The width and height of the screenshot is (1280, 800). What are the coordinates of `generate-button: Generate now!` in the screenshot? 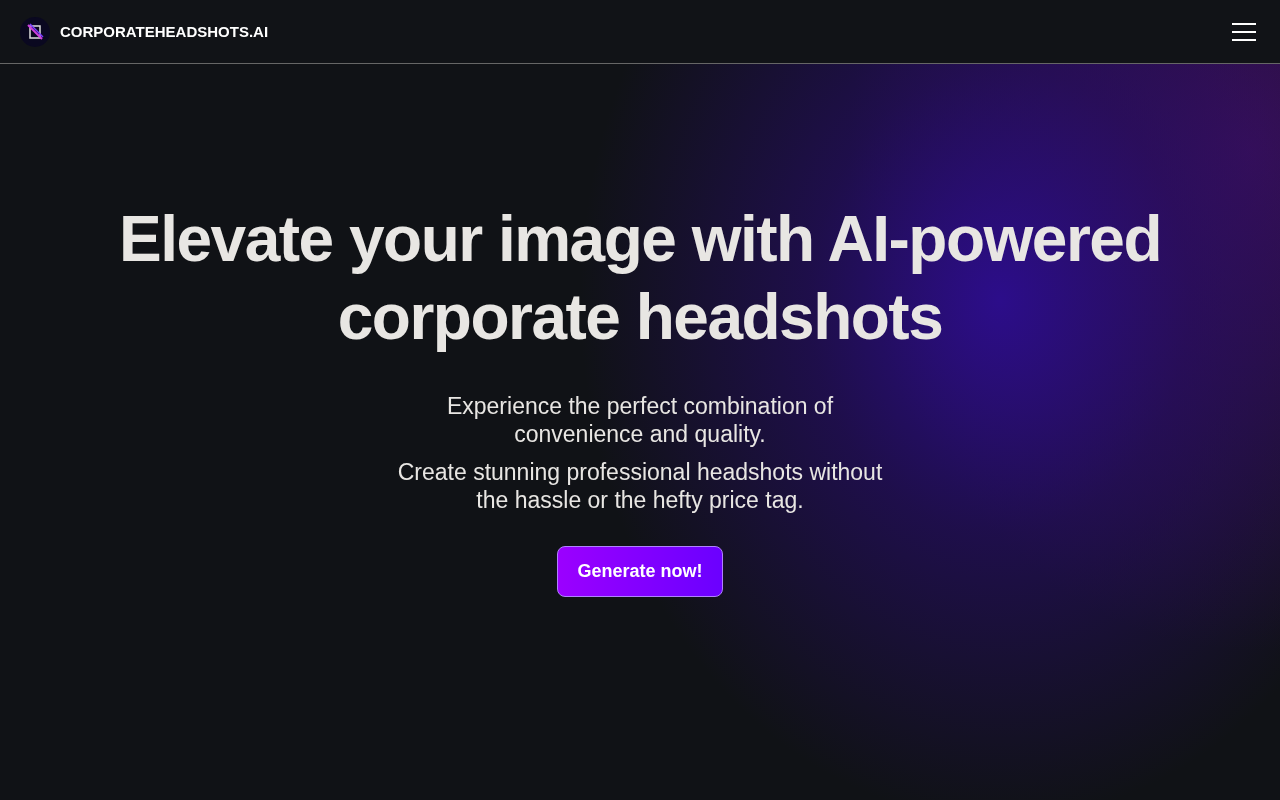 It's located at (640, 571).